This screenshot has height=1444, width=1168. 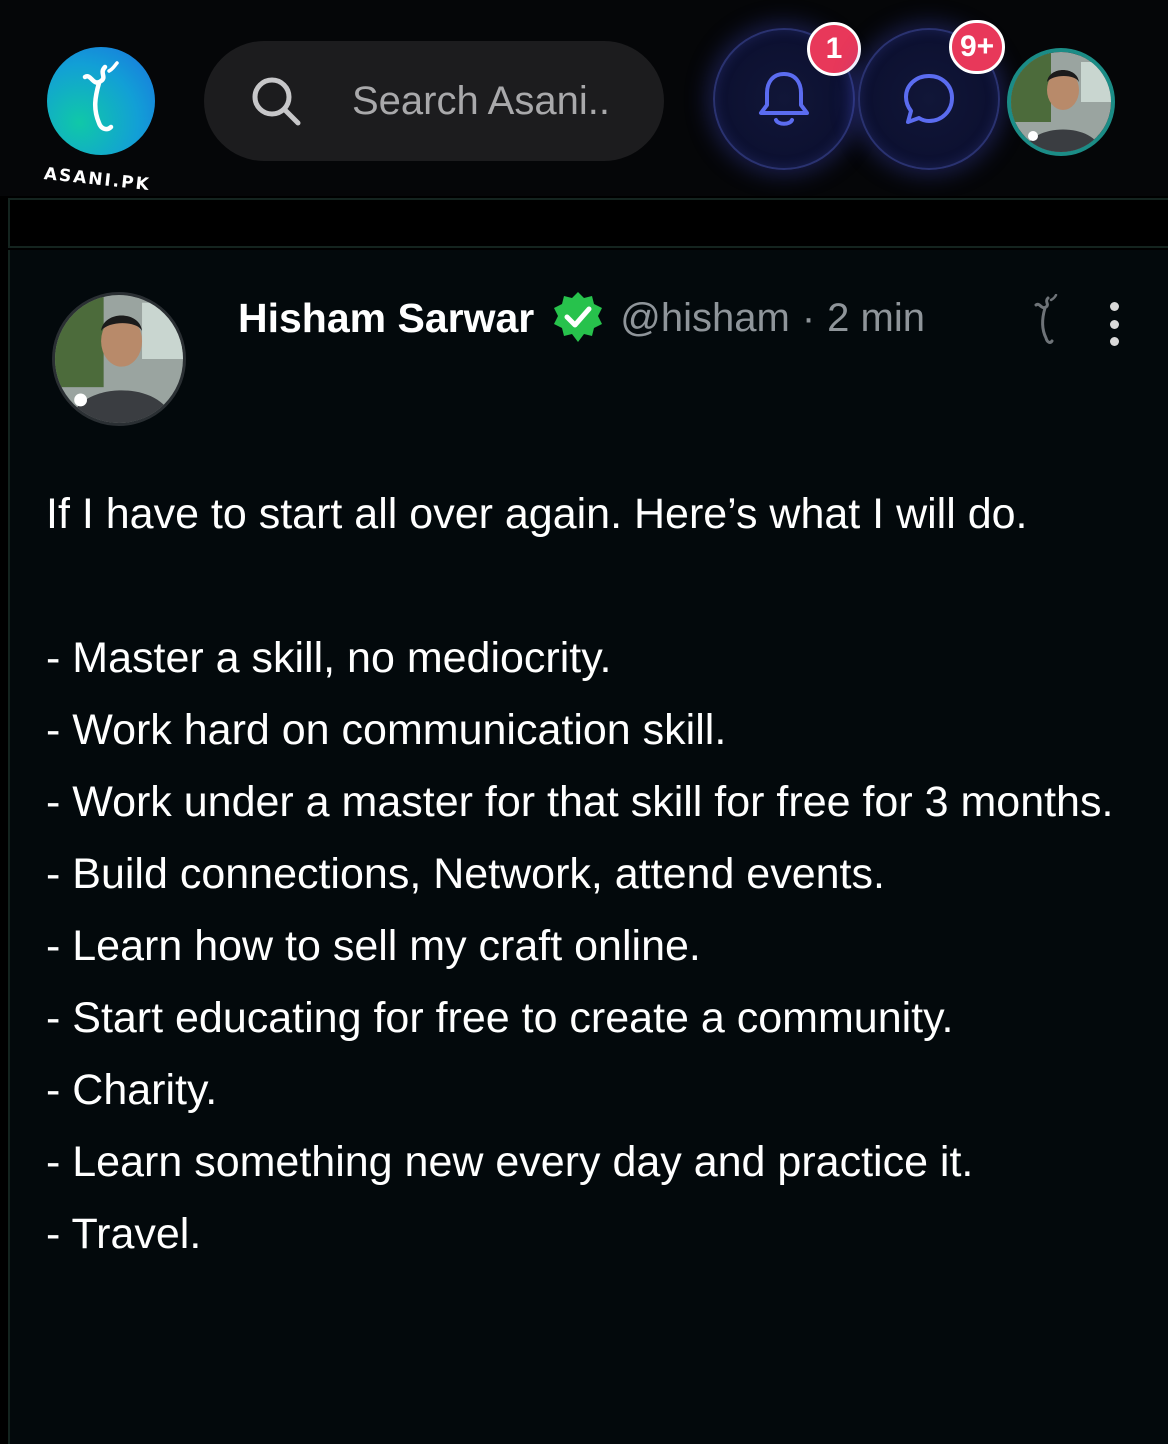 I want to click on asani-small-logo-icon, so click(x=1046, y=319).